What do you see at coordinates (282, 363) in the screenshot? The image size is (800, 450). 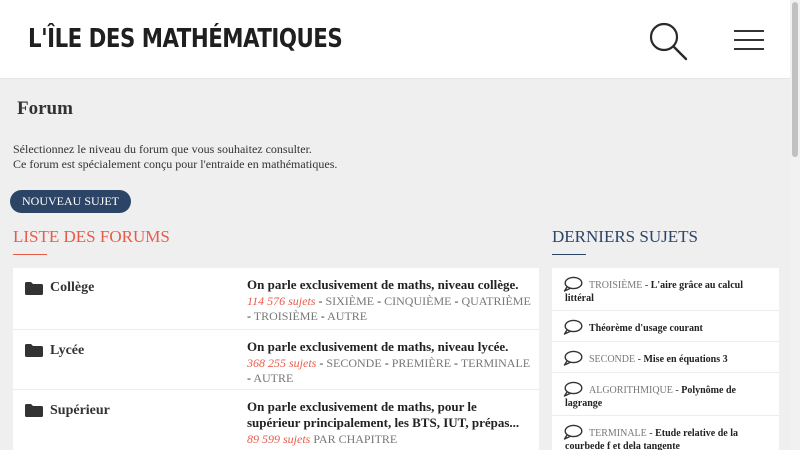 I see `topic-count: 368 255 sujets` at bounding box center [282, 363].